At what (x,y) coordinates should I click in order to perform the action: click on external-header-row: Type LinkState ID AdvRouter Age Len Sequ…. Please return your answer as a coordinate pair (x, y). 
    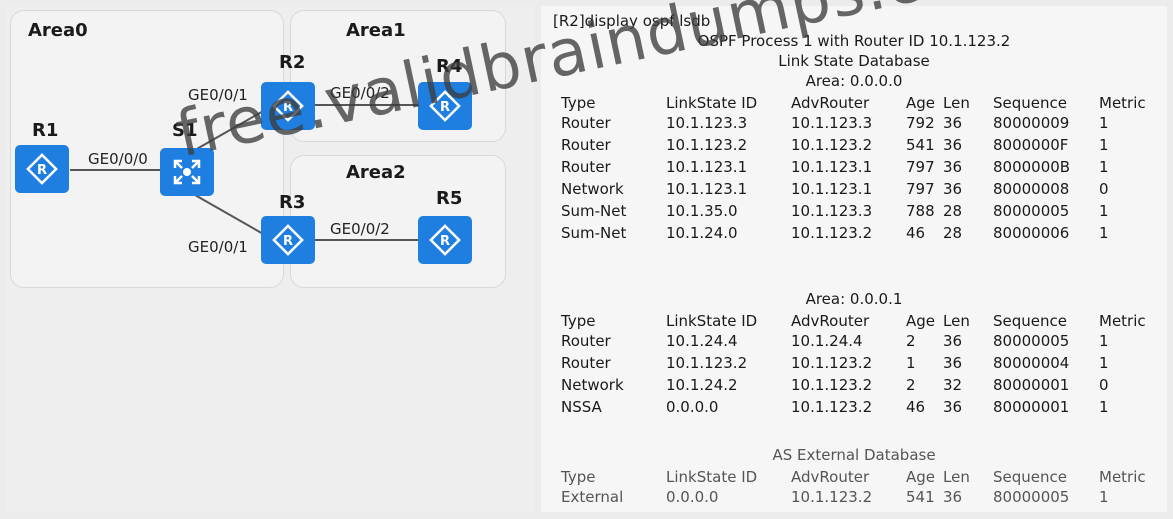
    Looking at the image, I should click on (854, 478).